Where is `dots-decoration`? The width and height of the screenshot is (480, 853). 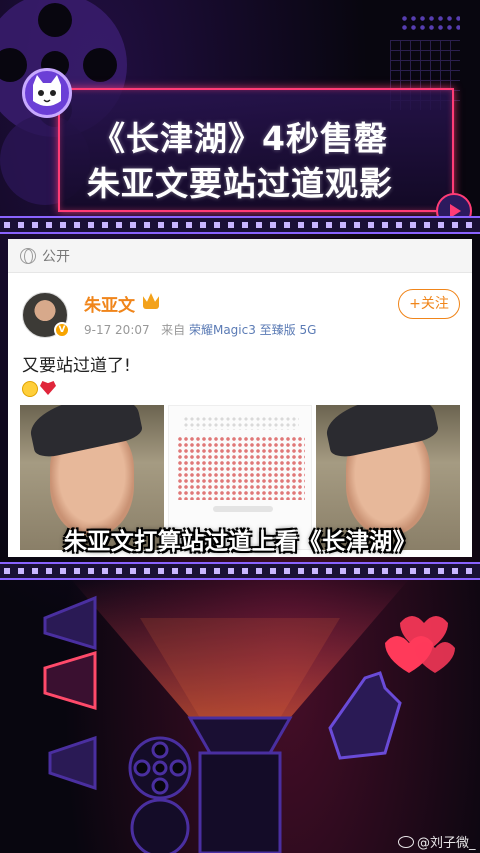
dots-decoration is located at coordinates (430, 23).